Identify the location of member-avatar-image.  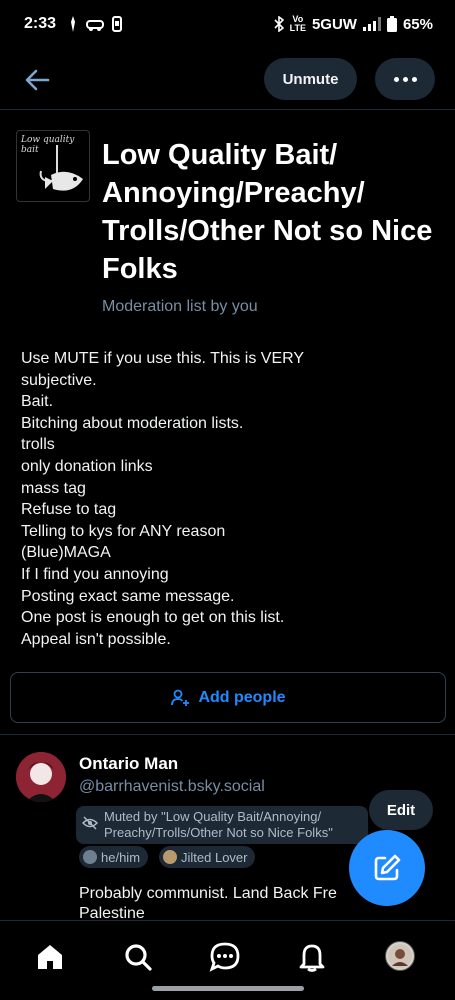
(41, 777).